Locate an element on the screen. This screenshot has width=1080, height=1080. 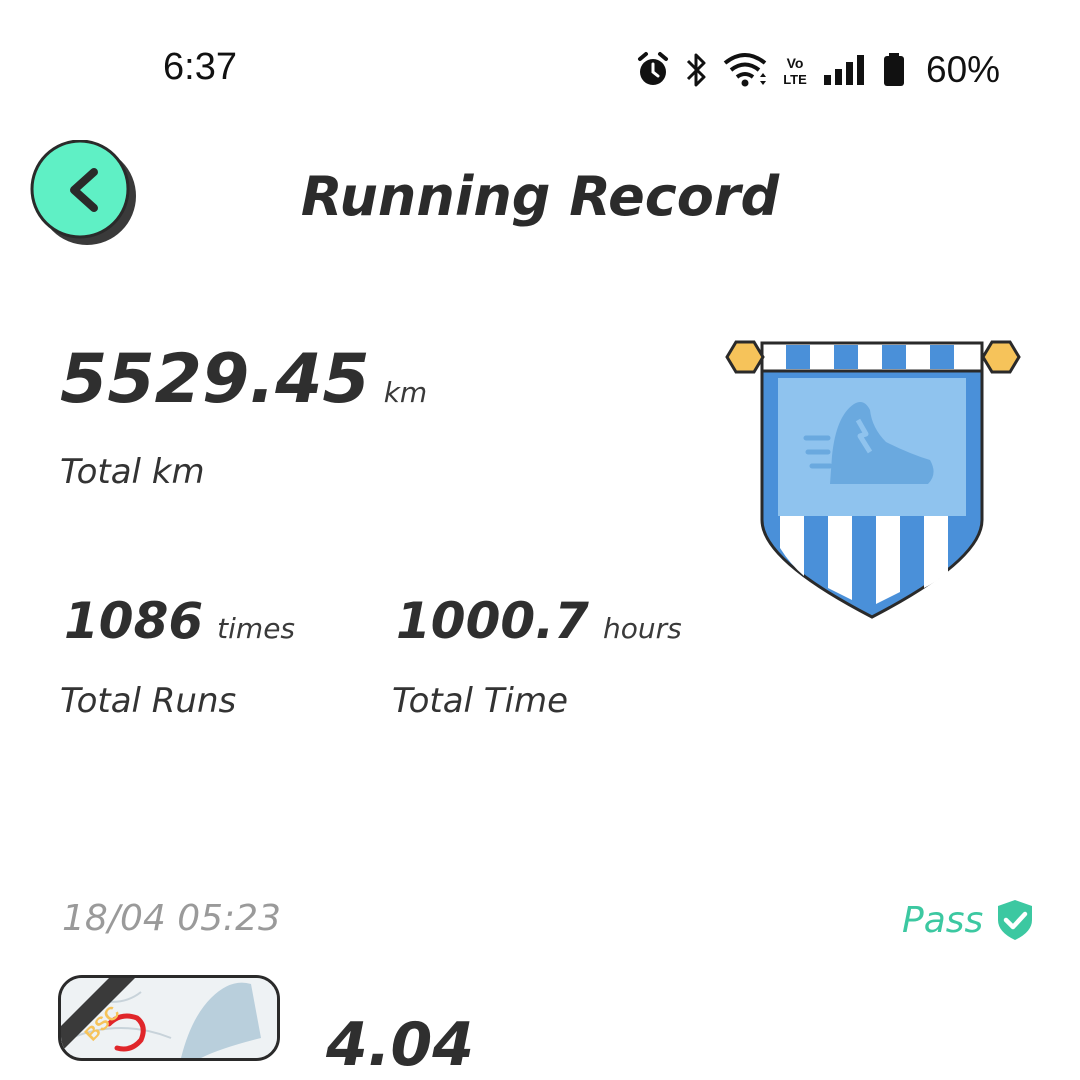
running-shoe-pennant-icon is located at coordinates (874, 480).